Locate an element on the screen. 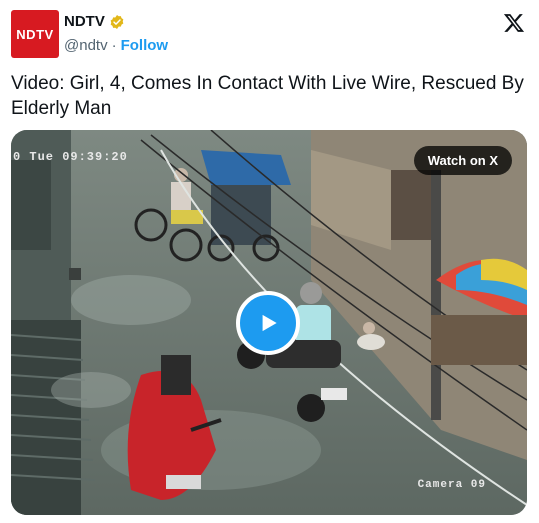 The image size is (539, 523). follow-button: Follow is located at coordinates (145, 45).